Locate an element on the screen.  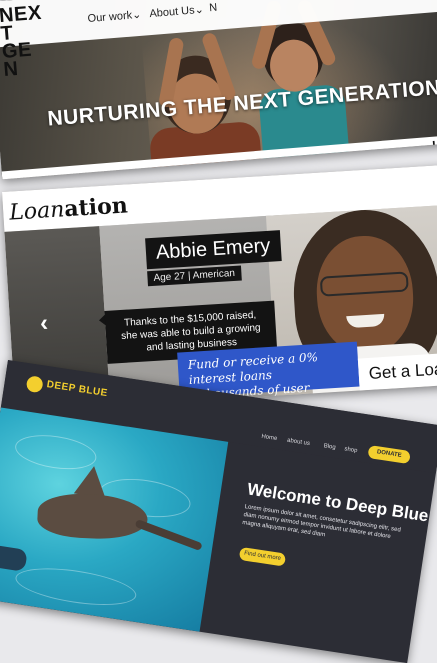
logo-part: Loan is located at coordinates (37, 211).